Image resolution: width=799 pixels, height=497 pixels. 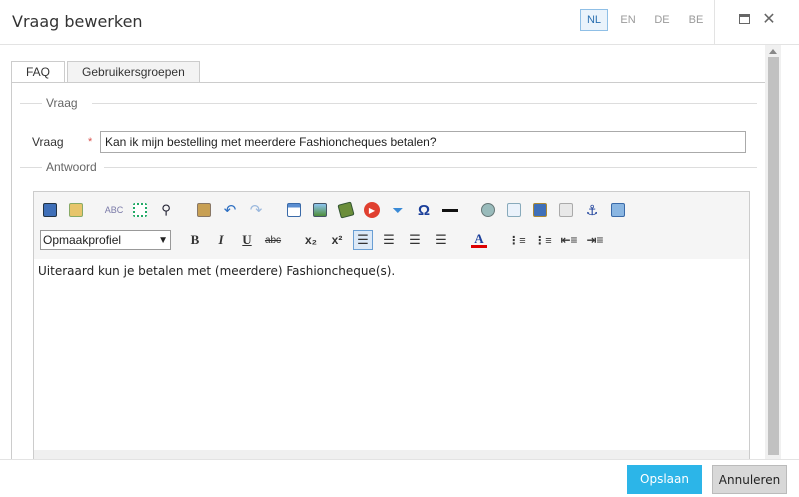 I want to click on toolbar-row-1: ABC ⚲ ↶ ↷ ▶ ⏷ Ω ⚓, so click(x=337, y=210).